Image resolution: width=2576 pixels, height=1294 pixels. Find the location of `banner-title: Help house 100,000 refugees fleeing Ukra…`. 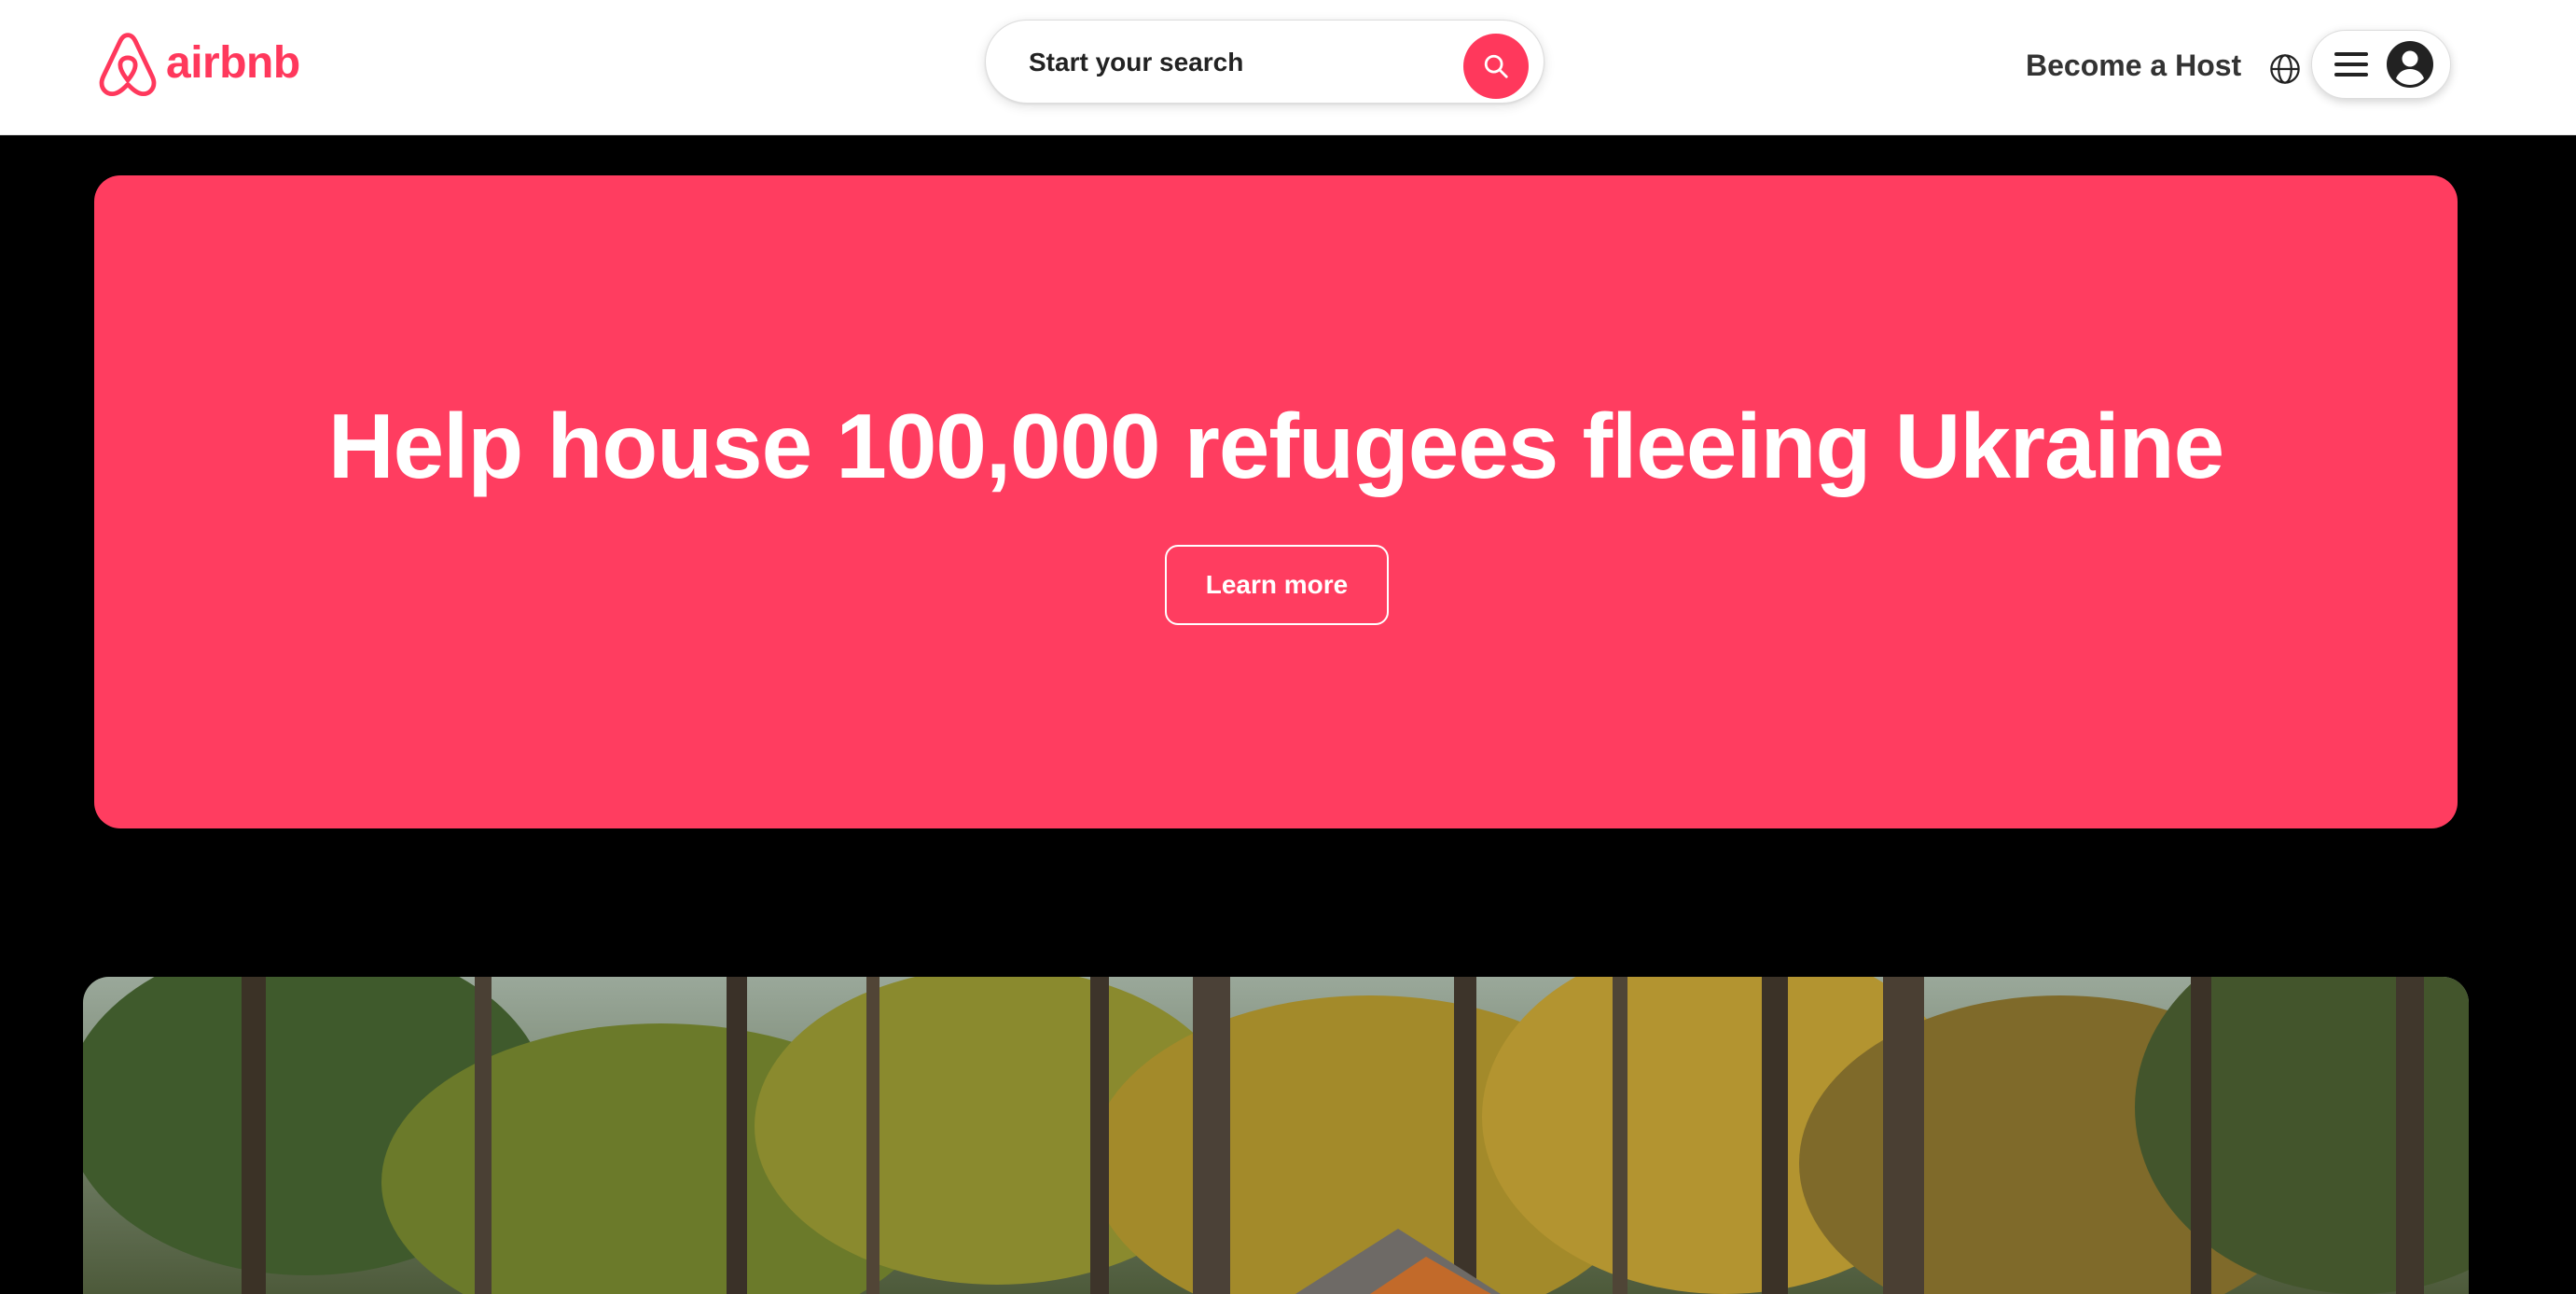

banner-title: Help house 100,000 refugees fleeing Ukra… is located at coordinates (1275, 446).